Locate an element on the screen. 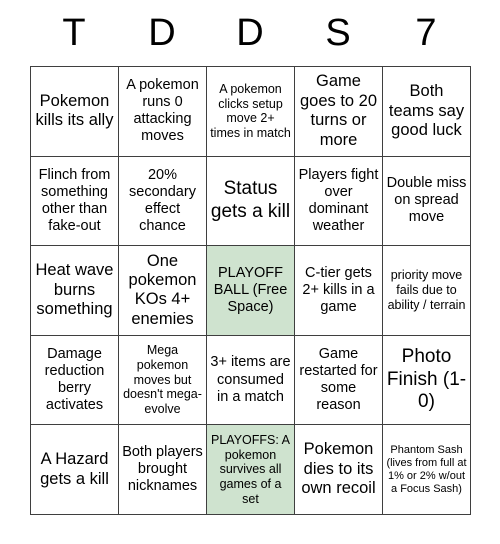 The width and height of the screenshot is (500, 544). bingo-cell-label: Pokemon dies to its own recoil is located at coordinates (338, 469).